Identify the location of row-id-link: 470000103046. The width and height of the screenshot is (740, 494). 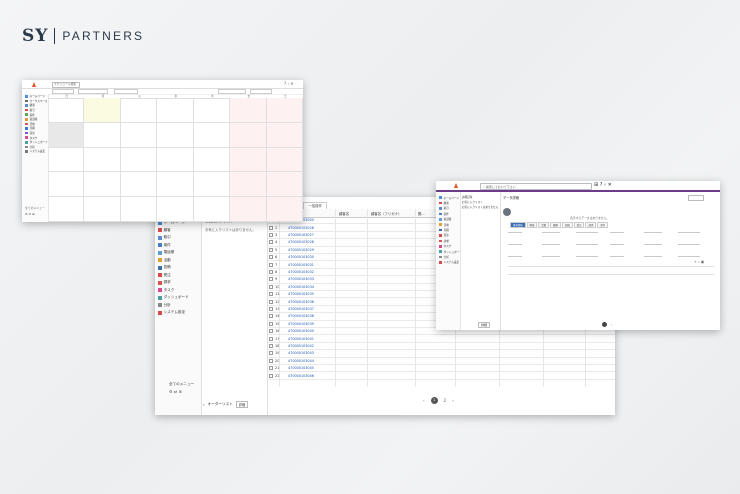
(299, 376).